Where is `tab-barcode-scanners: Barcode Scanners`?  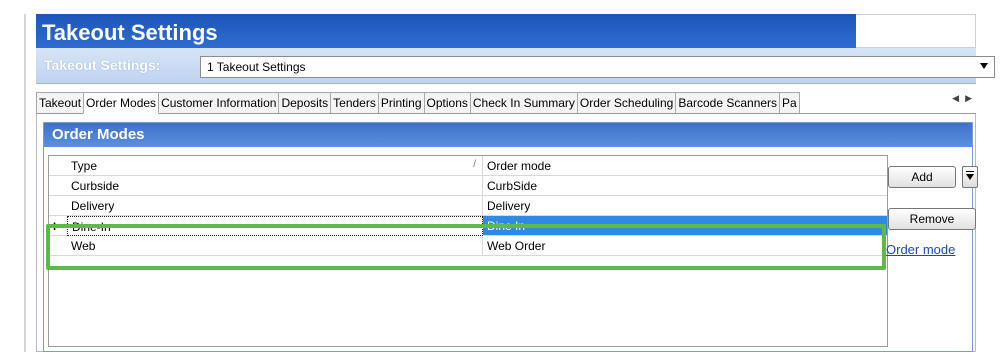 tab-barcode-scanners: Barcode Scanners is located at coordinates (728, 102).